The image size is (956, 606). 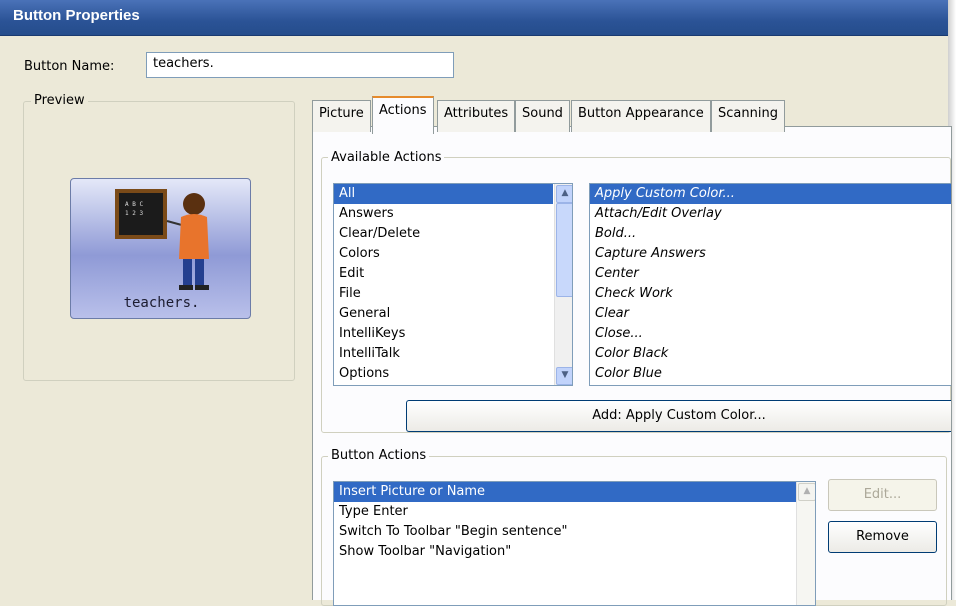 What do you see at coordinates (565, 492) in the screenshot?
I see `button-action-item: Insert Picture or Name` at bounding box center [565, 492].